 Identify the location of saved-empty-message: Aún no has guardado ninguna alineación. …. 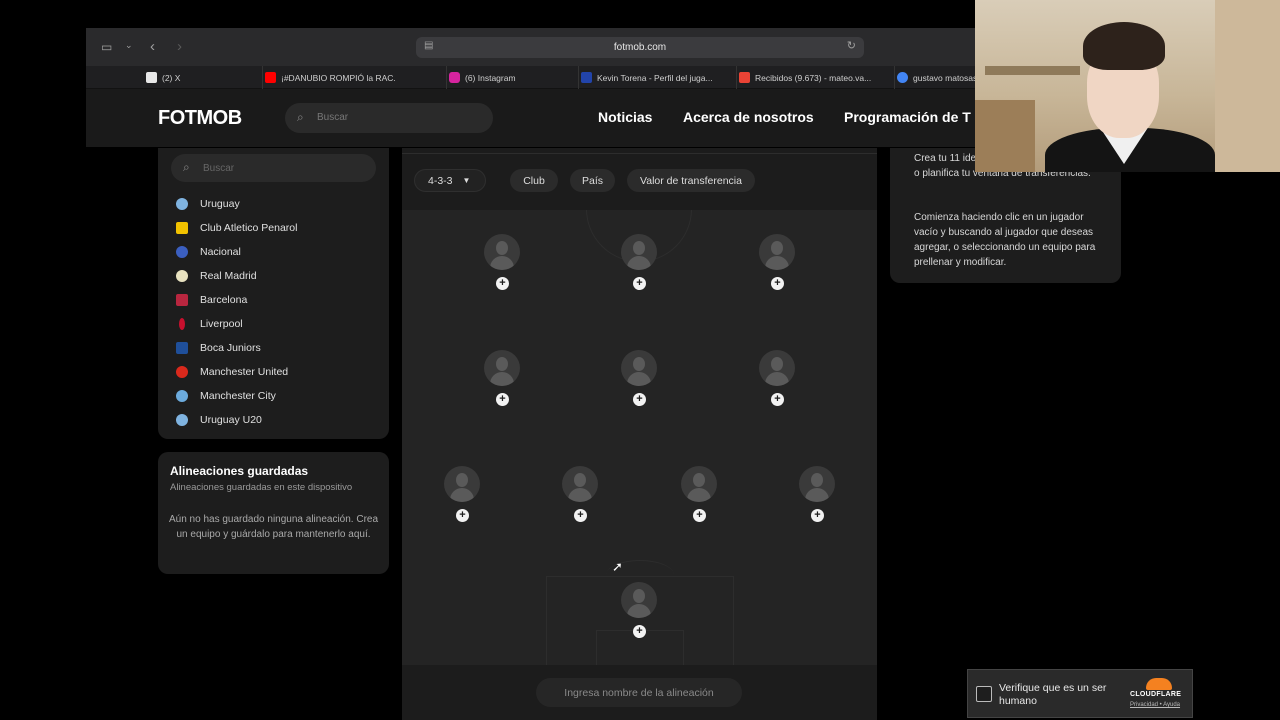
(273, 527).